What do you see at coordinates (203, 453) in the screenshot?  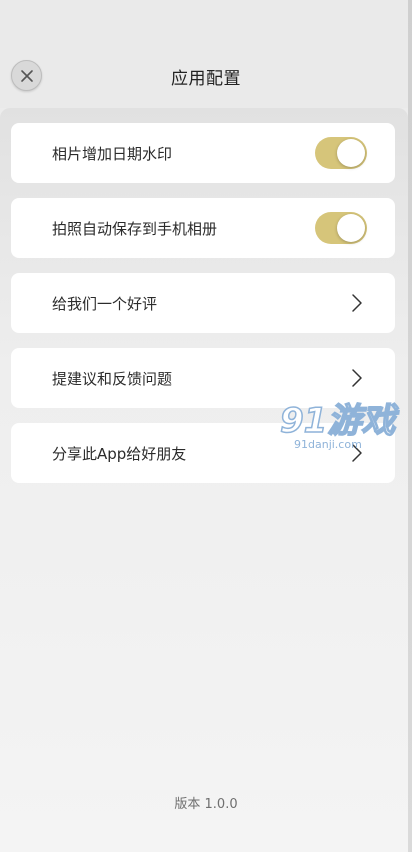 I see `setting-row-share: 分享此App给好朋友` at bounding box center [203, 453].